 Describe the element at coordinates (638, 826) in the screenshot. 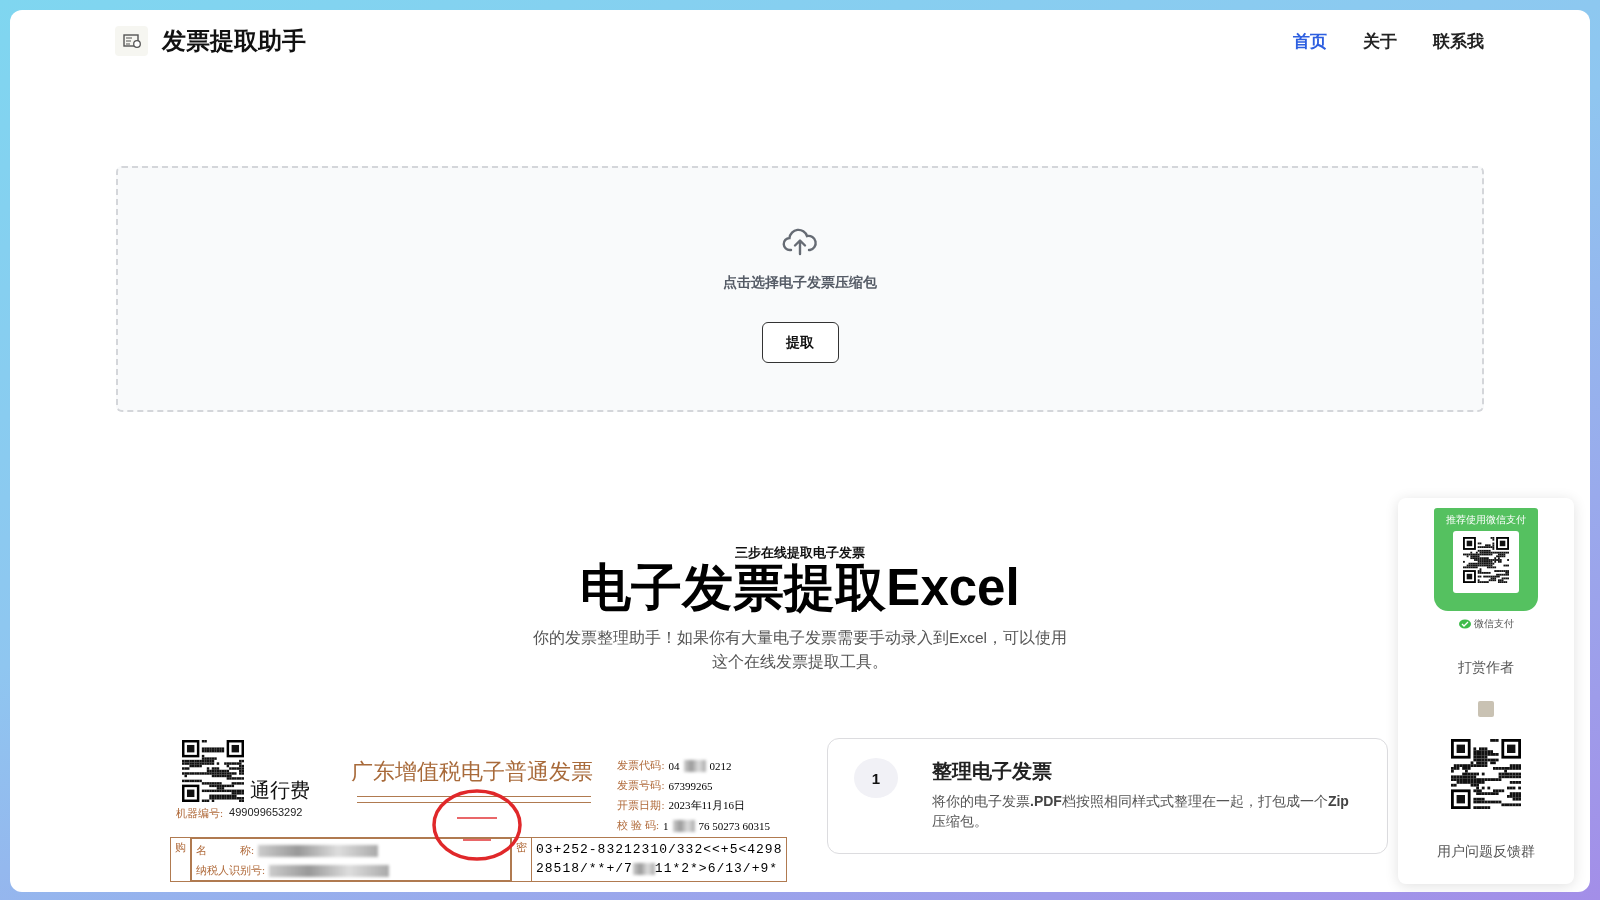

I see `invoice-label: 校 验 码:` at that location.